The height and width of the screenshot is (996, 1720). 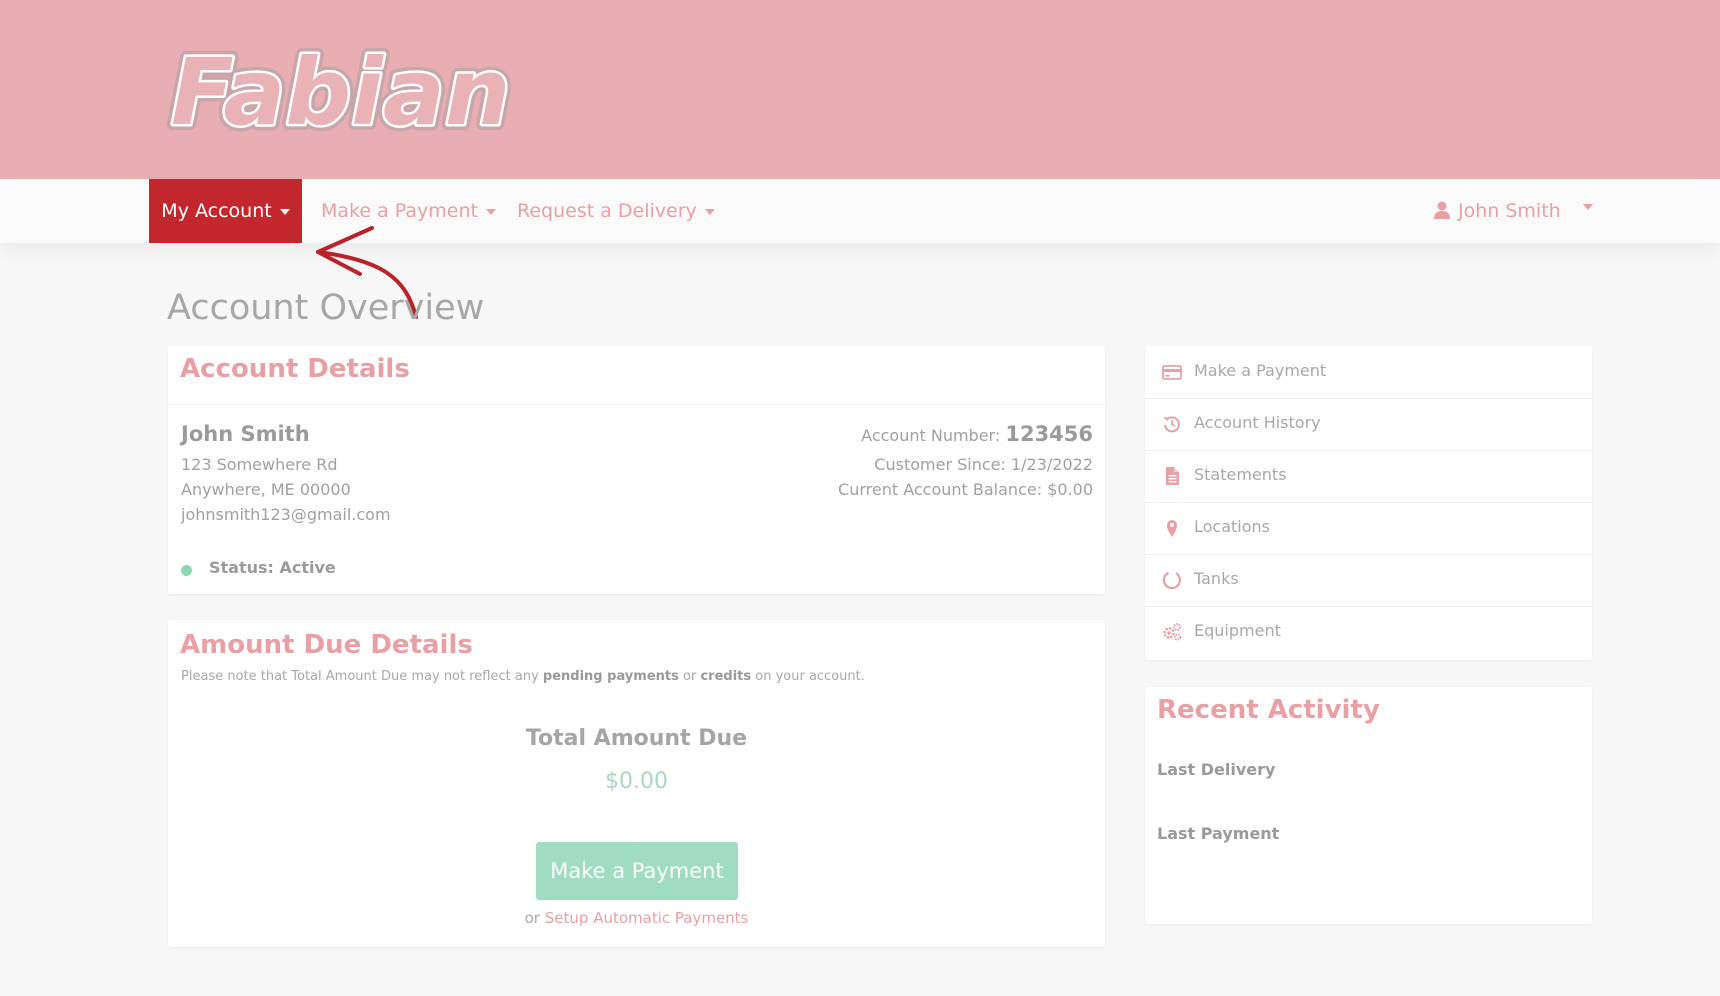 What do you see at coordinates (1260, 370) in the screenshot?
I see `sidebar-item-label: Make a Payment` at bounding box center [1260, 370].